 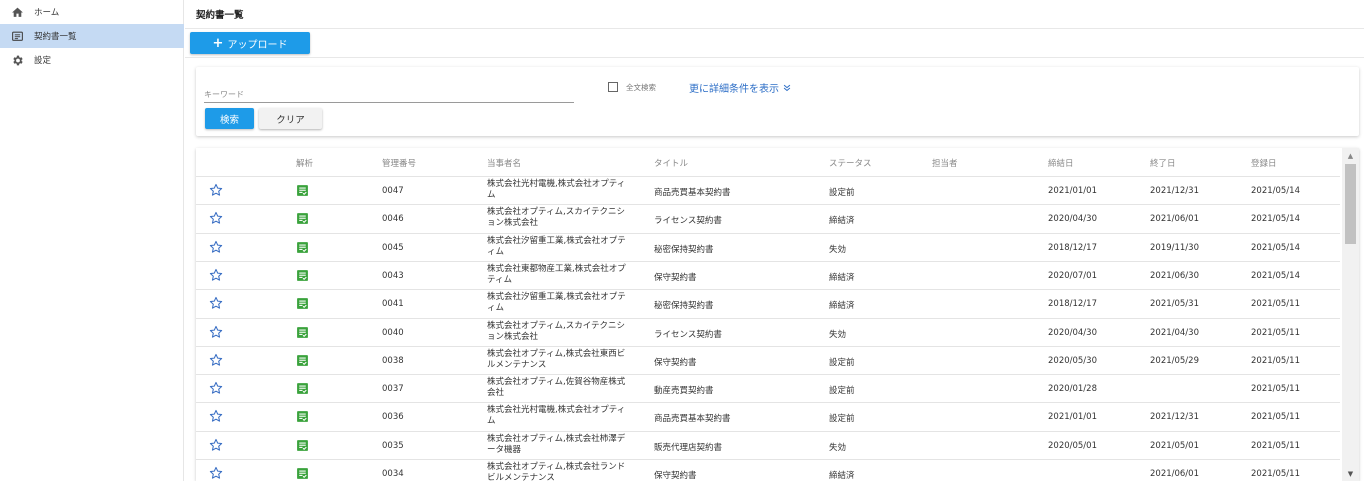 I want to click on sidebar-item-contracts: 契約書一覧, so click(x=92, y=36).